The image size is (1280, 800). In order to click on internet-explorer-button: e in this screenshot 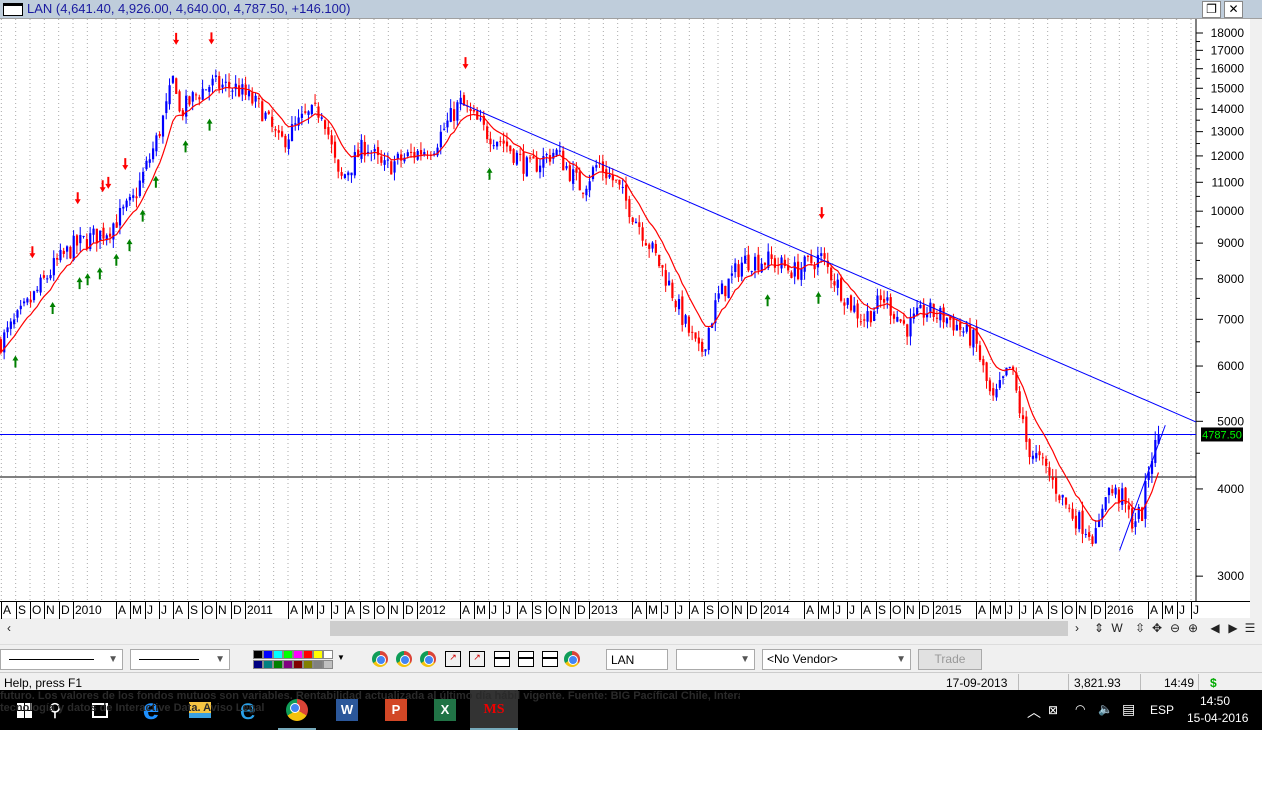, I will do `click(248, 710)`.